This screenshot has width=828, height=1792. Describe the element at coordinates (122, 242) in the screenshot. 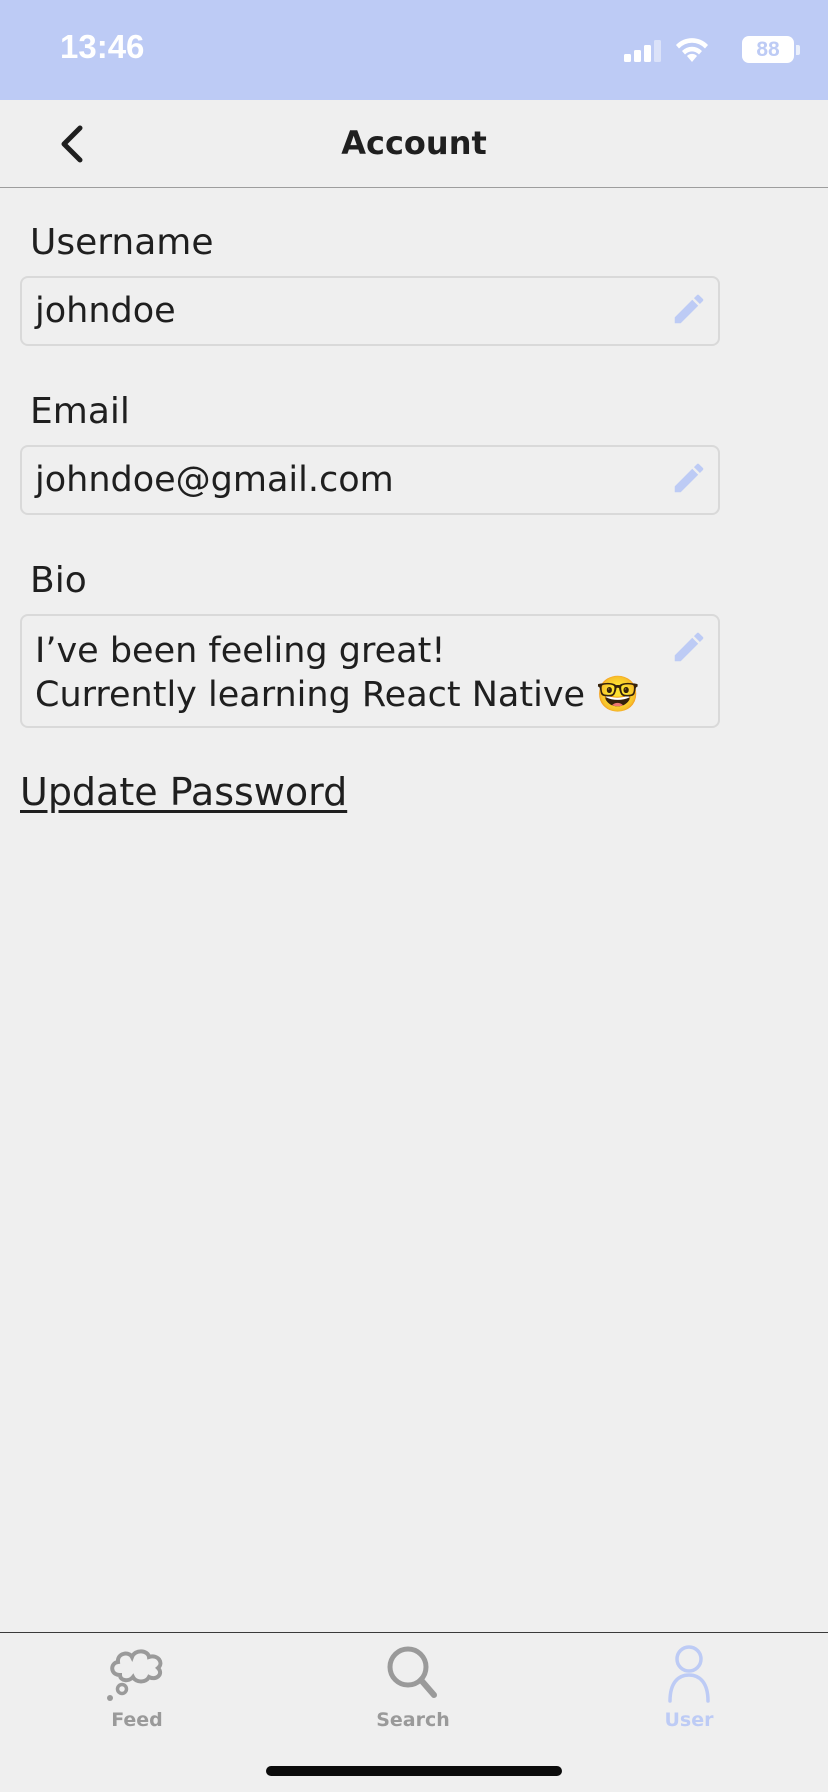

I see `username-label: Username` at that location.